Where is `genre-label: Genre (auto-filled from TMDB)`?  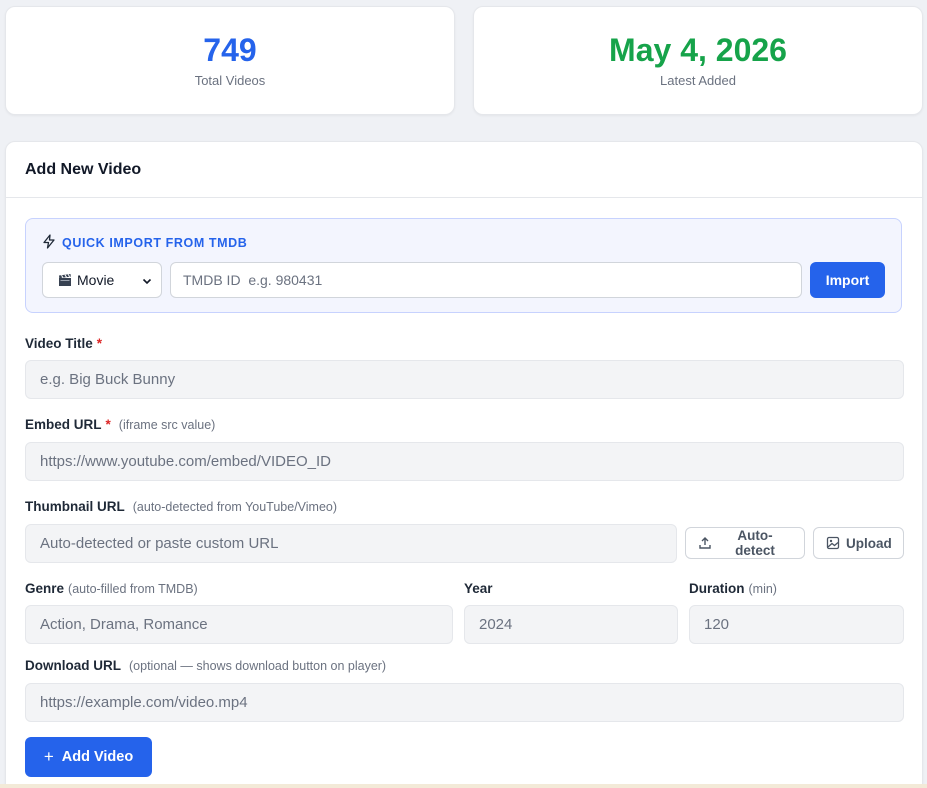
genre-label: Genre (auto-filled from TMDB) is located at coordinates (111, 588).